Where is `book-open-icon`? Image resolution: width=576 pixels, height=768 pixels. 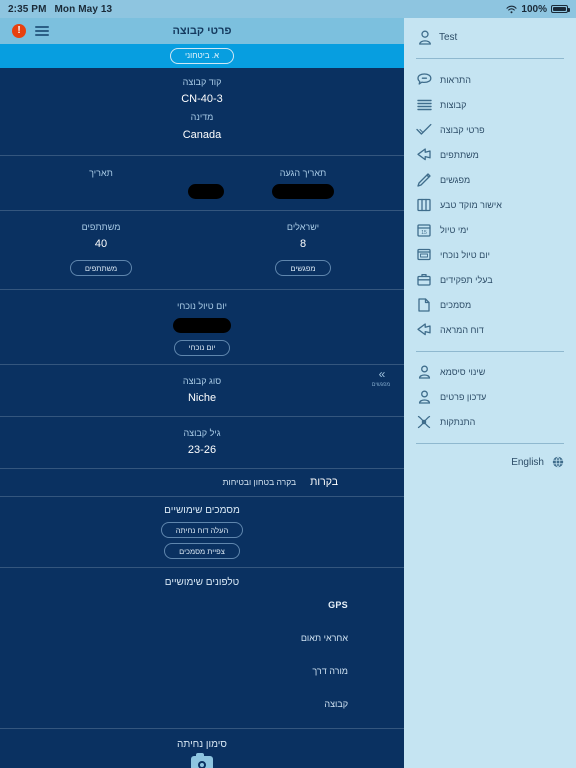 book-open-icon is located at coordinates (424, 205).